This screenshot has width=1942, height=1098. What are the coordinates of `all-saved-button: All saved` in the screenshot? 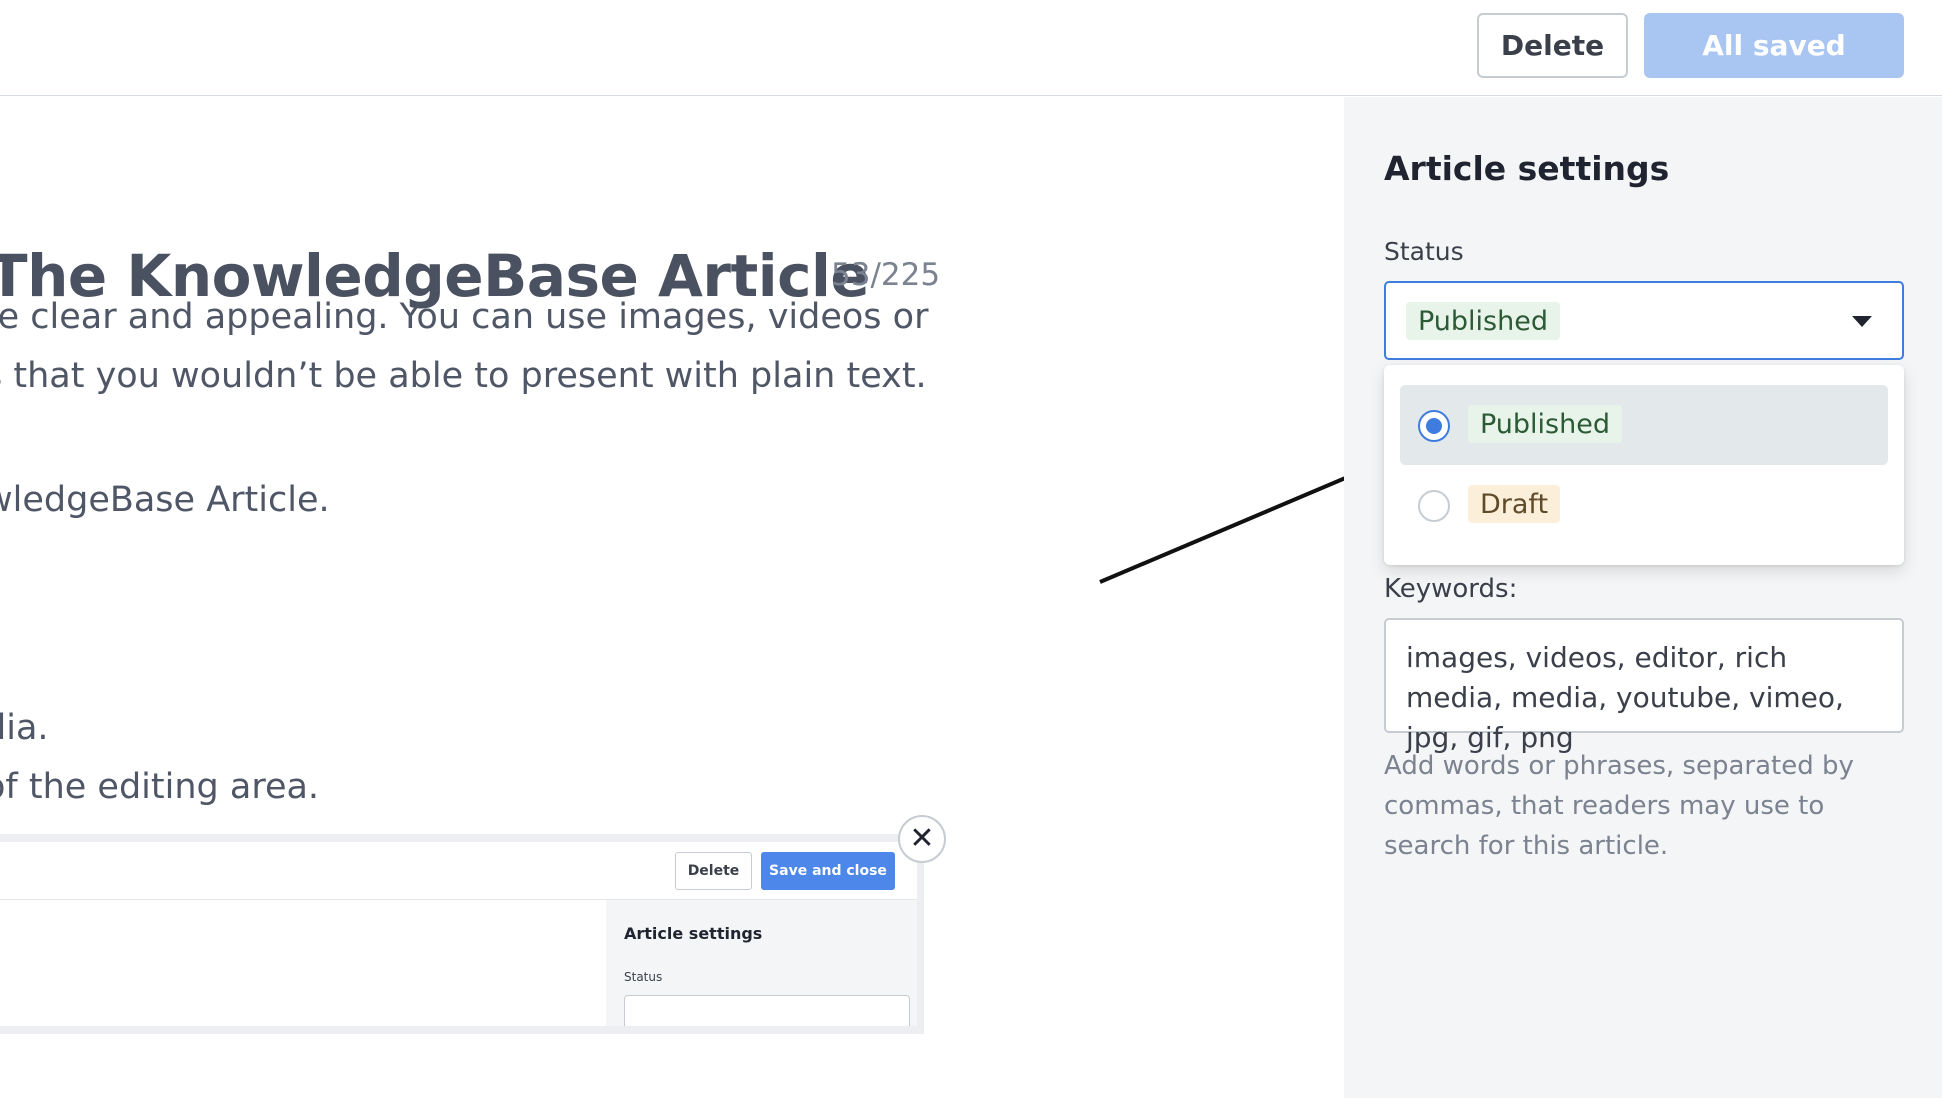 It's located at (1774, 45).